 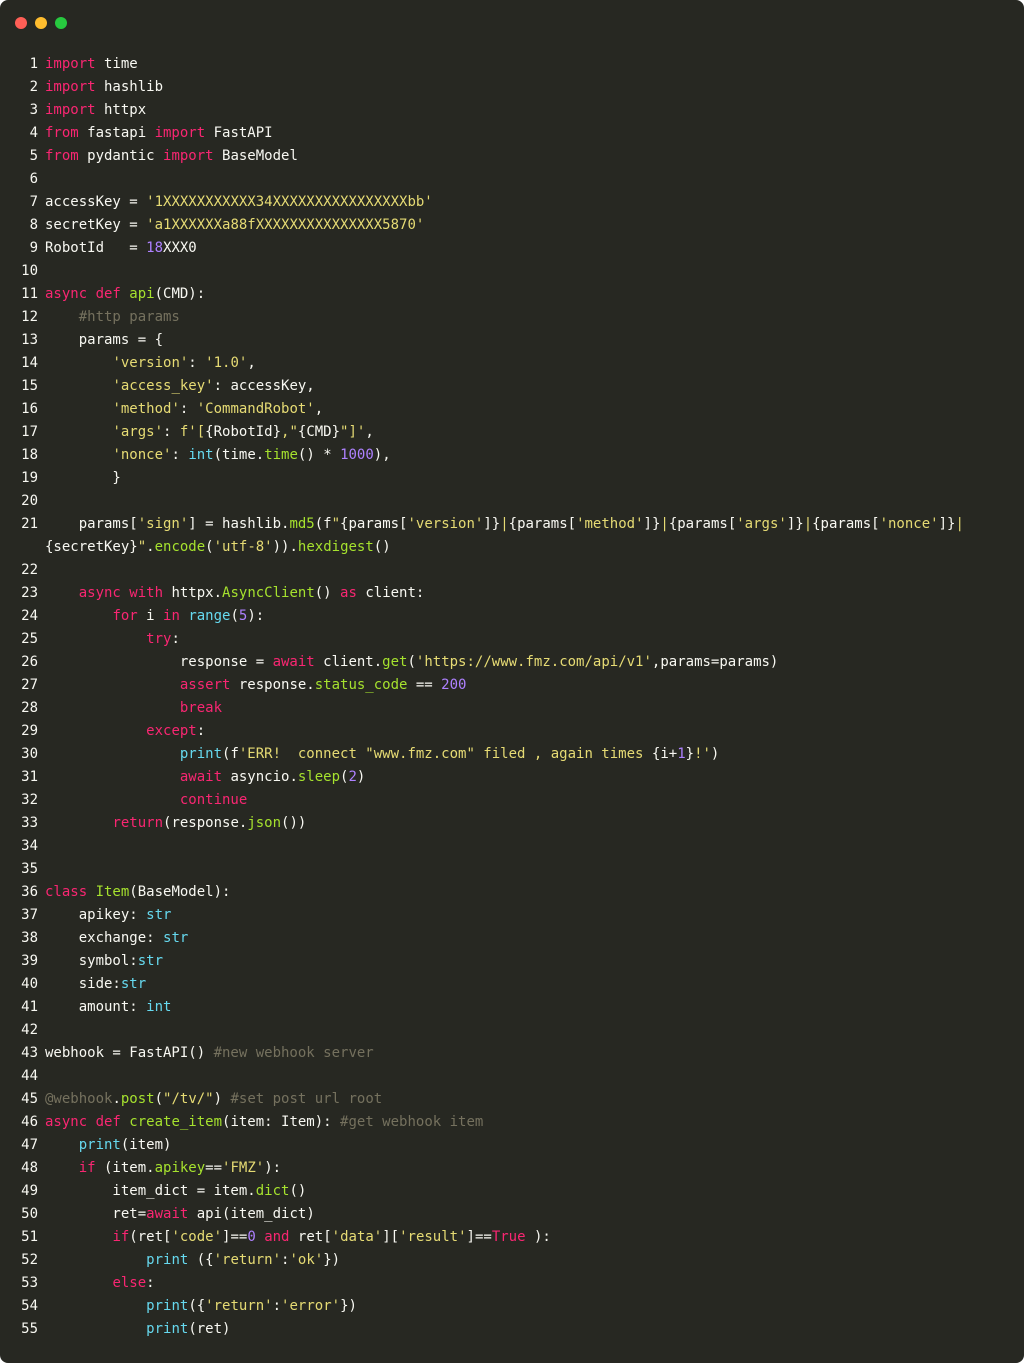 What do you see at coordinates (357, 455) in the screenshot?
I see `code-token: 1000` at bounding box center [357, 455].